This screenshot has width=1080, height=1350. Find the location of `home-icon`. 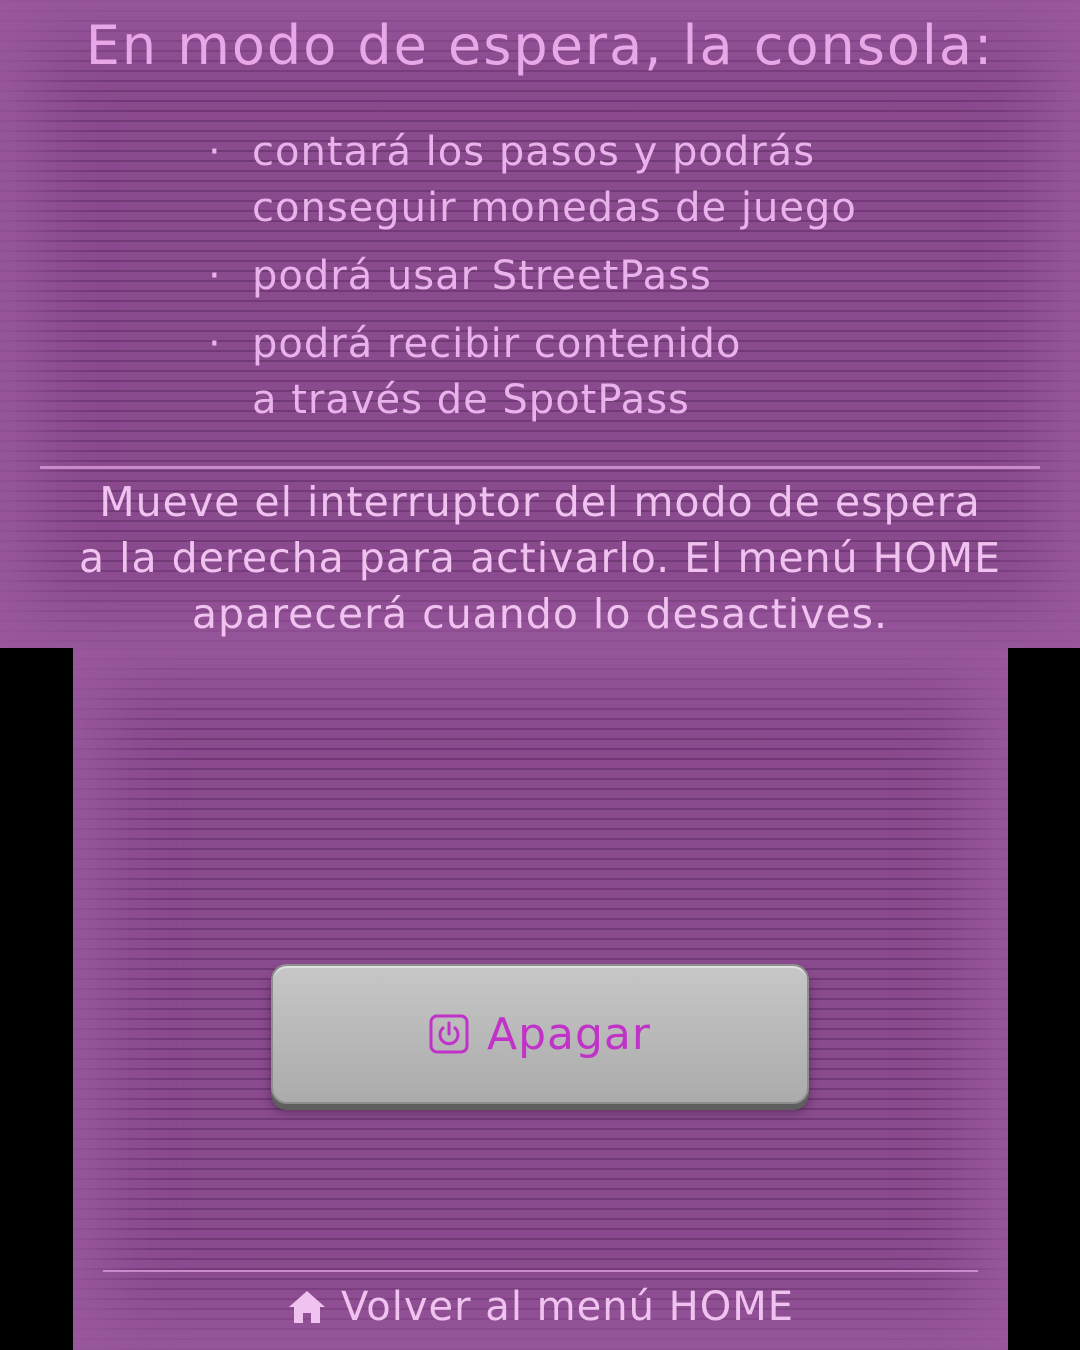

home-icon is located at coordinates (307, 1307).